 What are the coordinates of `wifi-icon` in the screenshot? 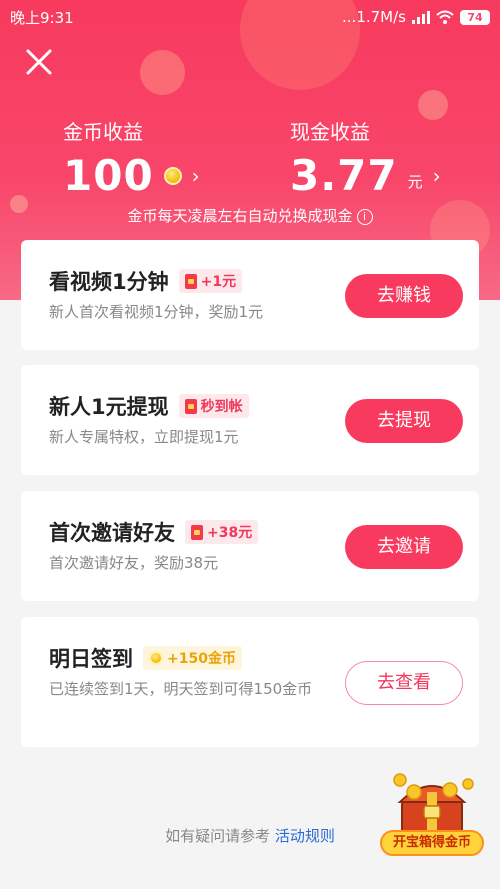 It's located at (445, 17).